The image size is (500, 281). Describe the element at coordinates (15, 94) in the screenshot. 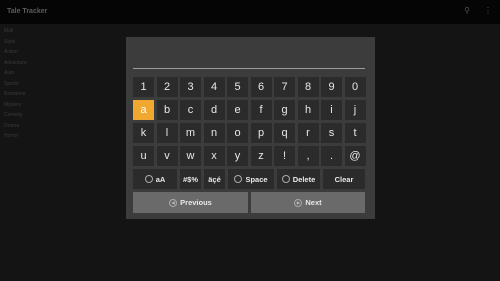

I see `background-list-item: Romance` at that location.